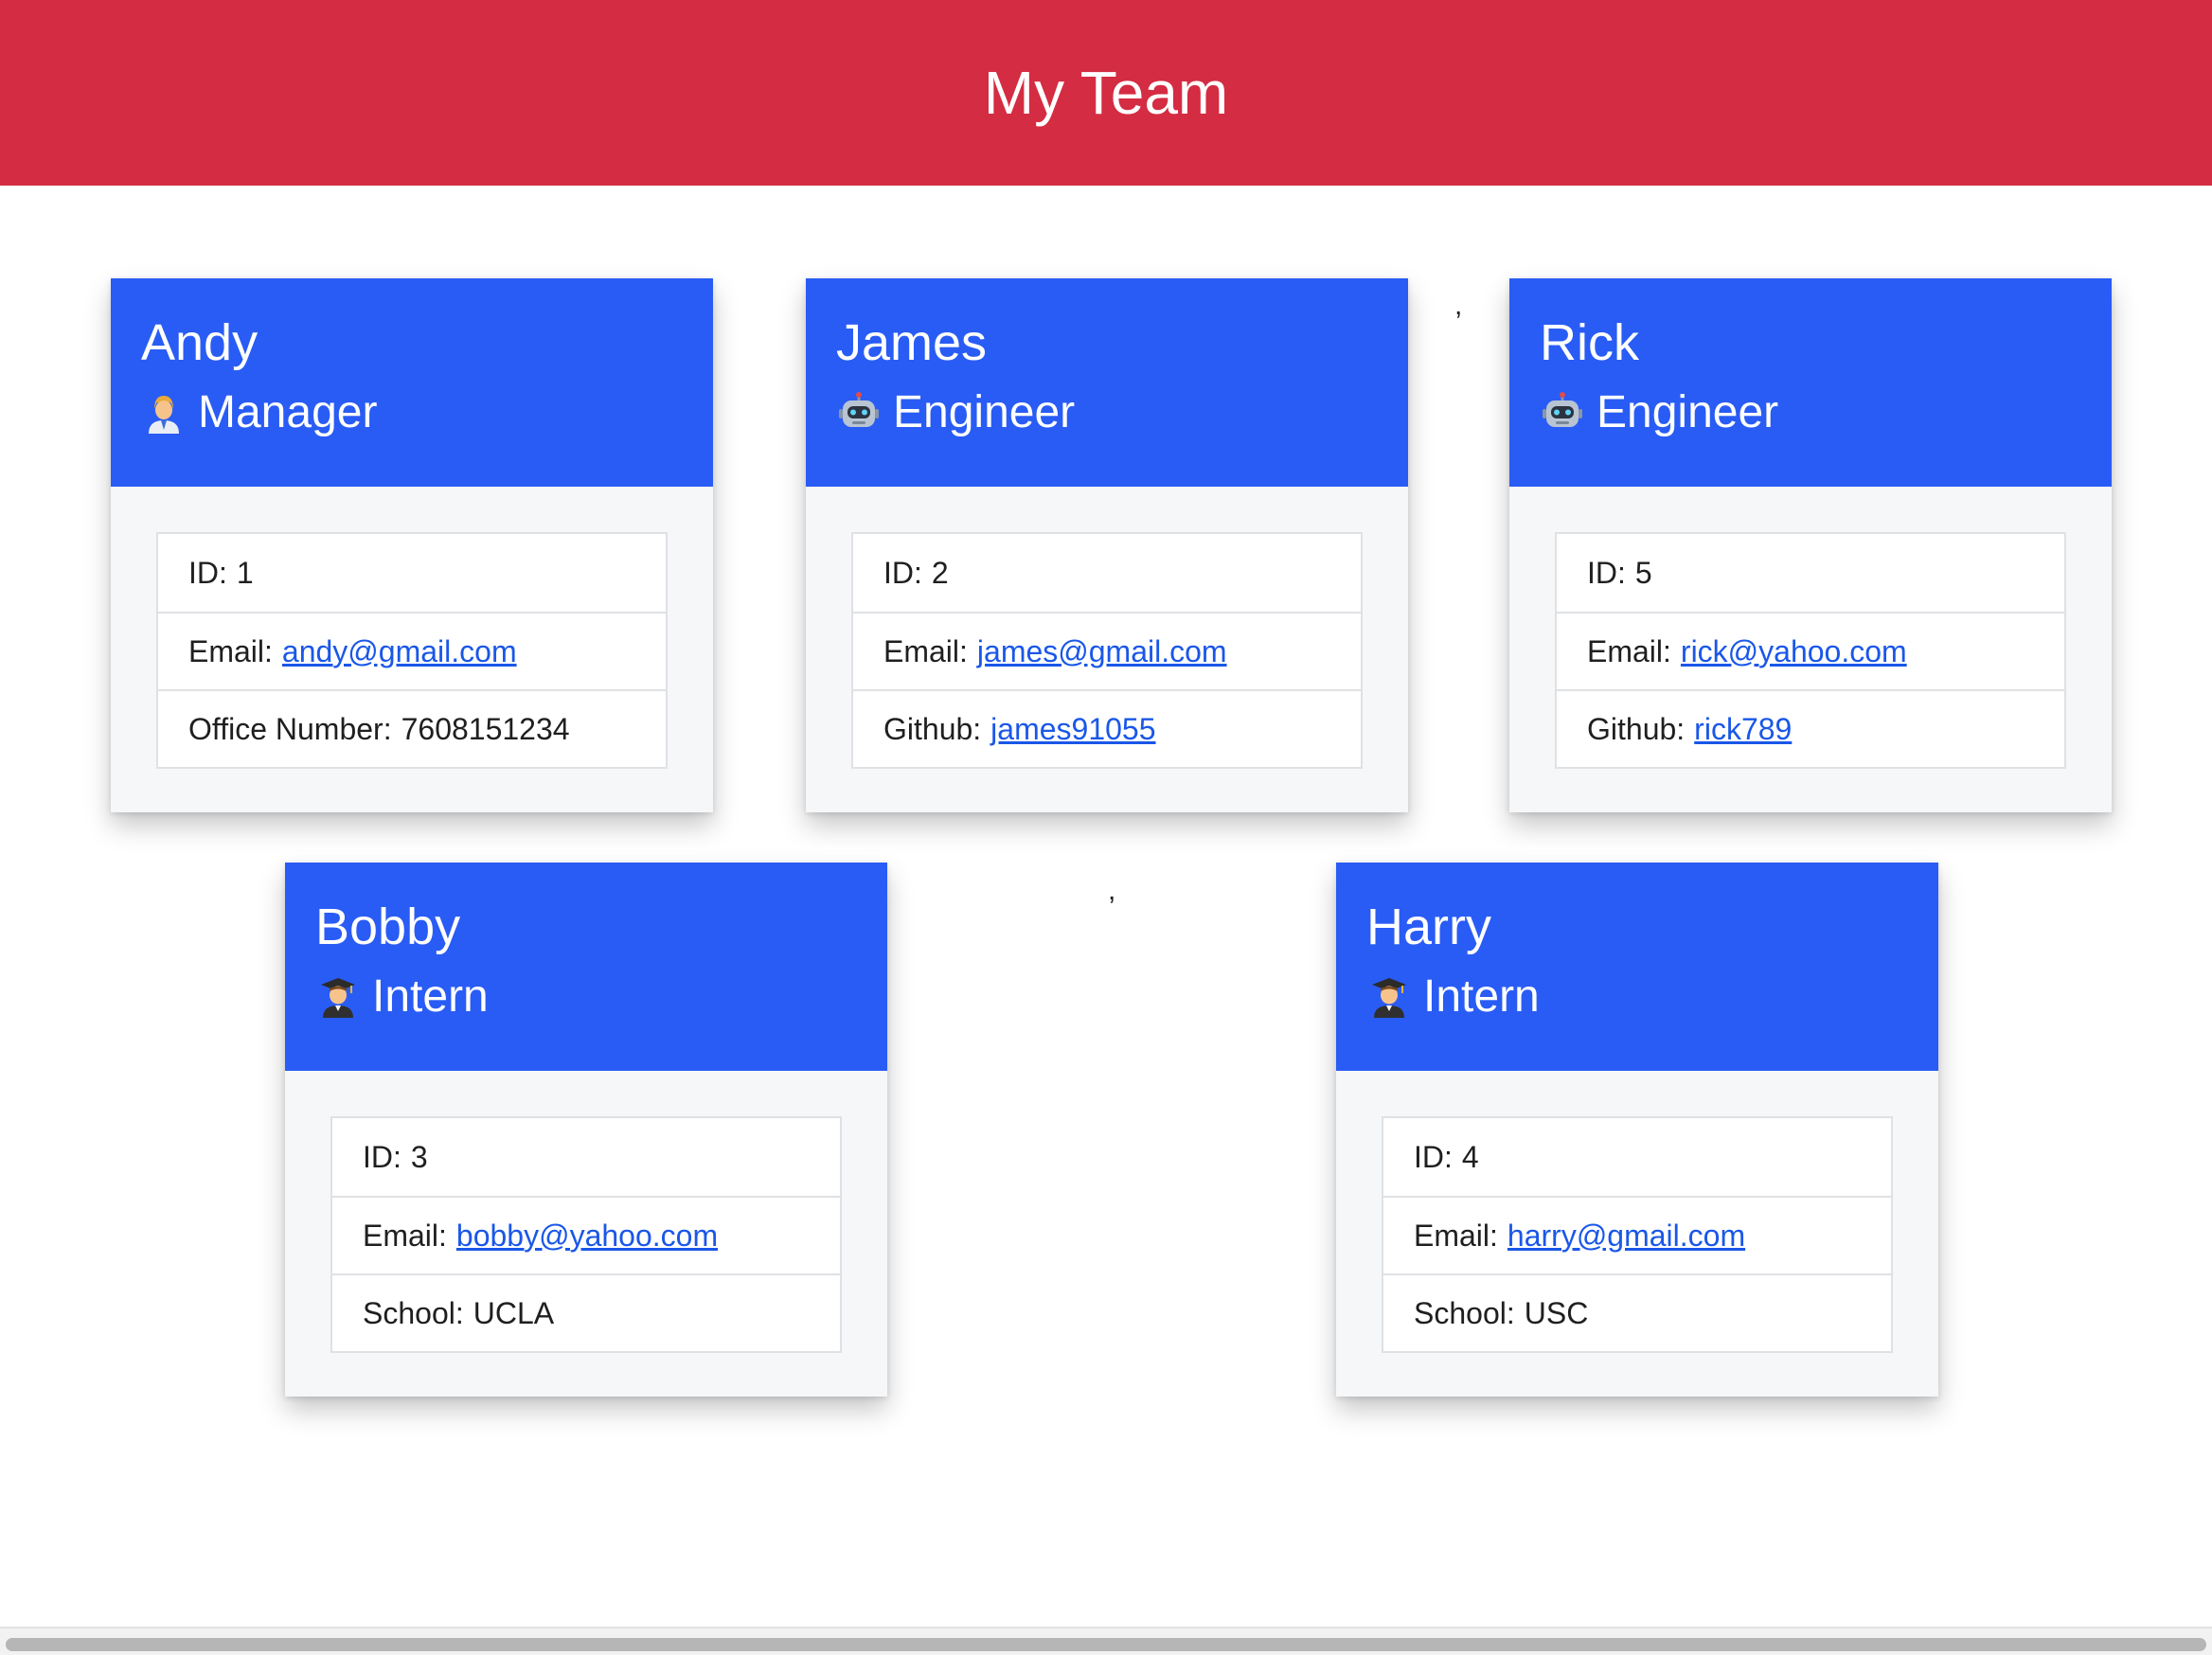 This screenshot has width=2212, height=1655. I want to click on school-value: UCLA, so click(514, 1312).